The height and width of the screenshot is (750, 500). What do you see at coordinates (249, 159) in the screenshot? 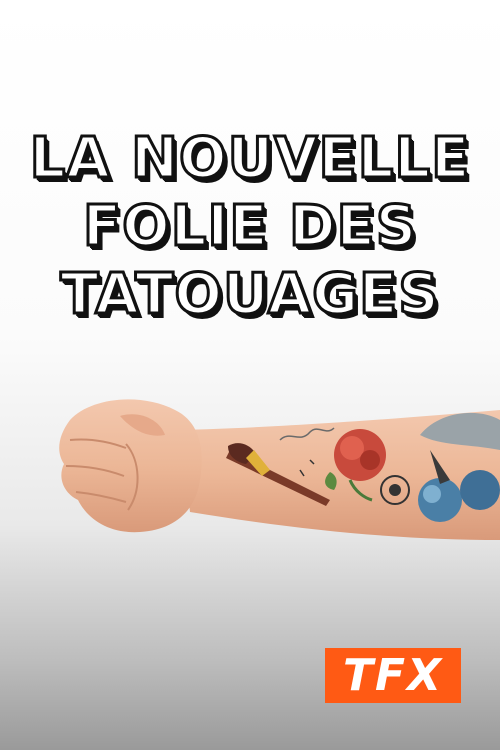
I see `title-line-1: LA NOUVELLE` at bounding box center [249, 159].